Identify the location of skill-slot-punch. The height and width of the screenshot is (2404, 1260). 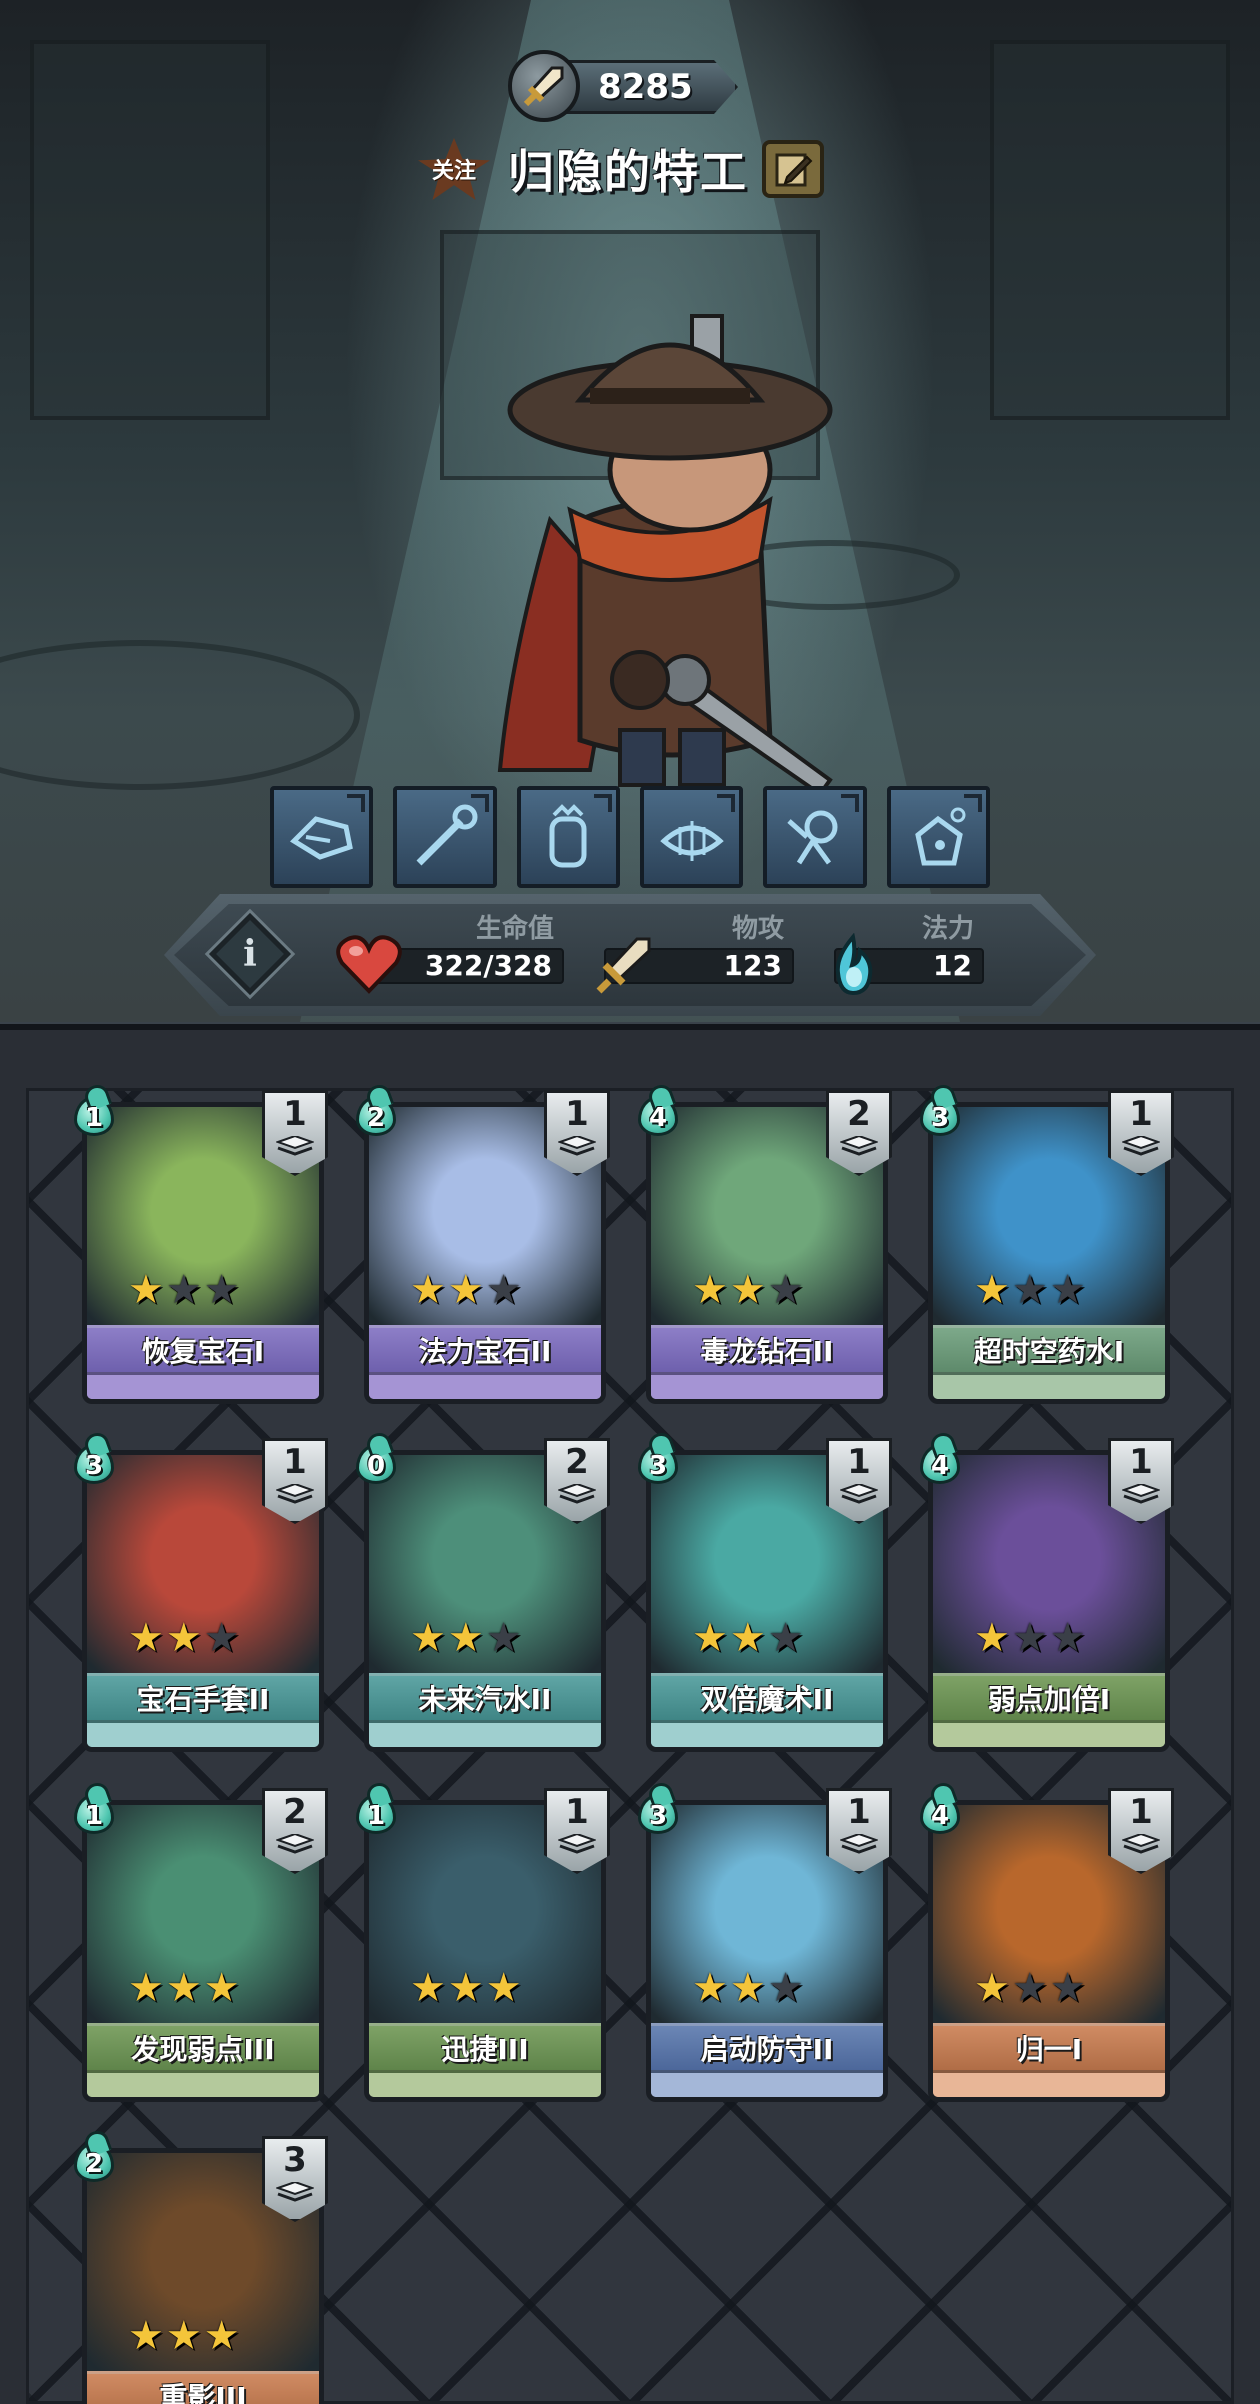
(815, 837).